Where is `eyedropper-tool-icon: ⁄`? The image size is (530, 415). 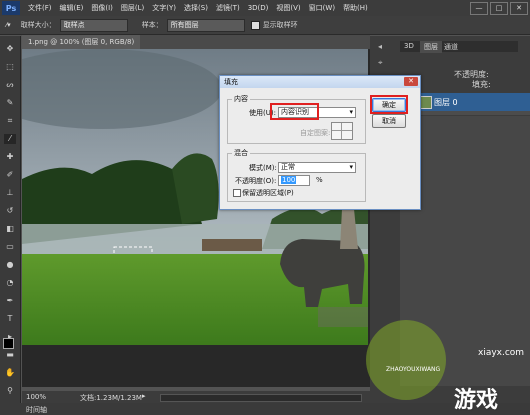 eyedropper-tool-icon: ⁄ is located at coordinates (10, 139).